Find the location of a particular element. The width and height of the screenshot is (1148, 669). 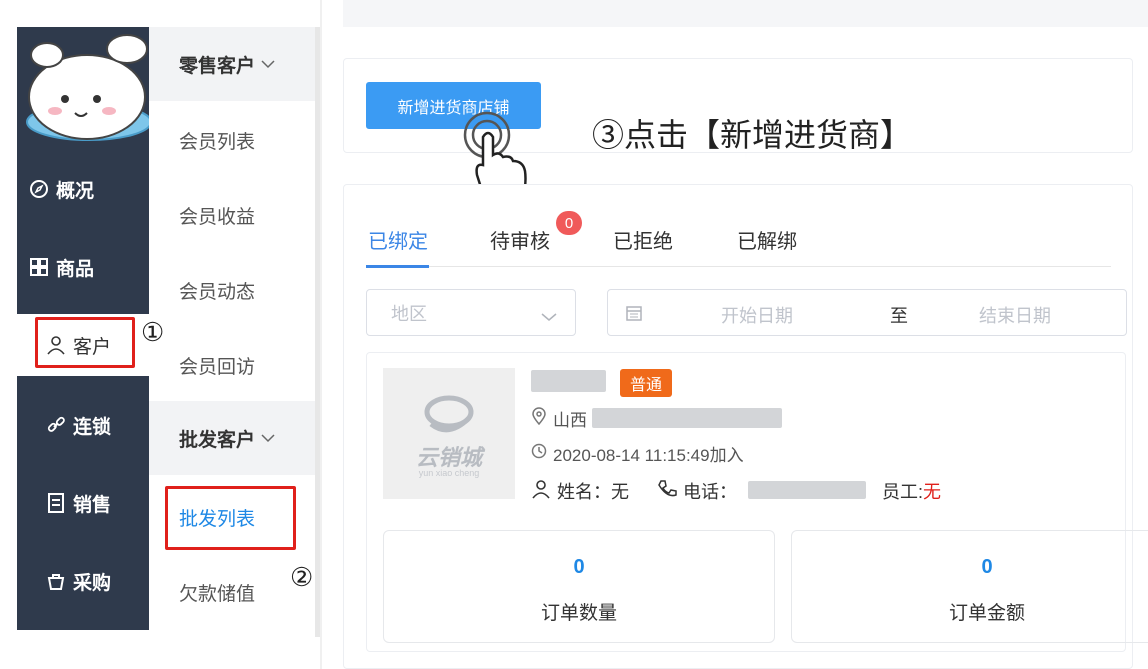

tab-pending: 待审核 is located at coordinates (520, 239).